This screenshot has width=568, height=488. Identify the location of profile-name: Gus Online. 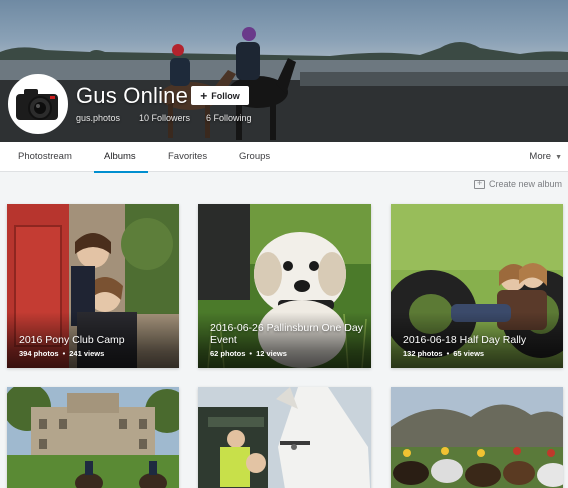
(132, 95).